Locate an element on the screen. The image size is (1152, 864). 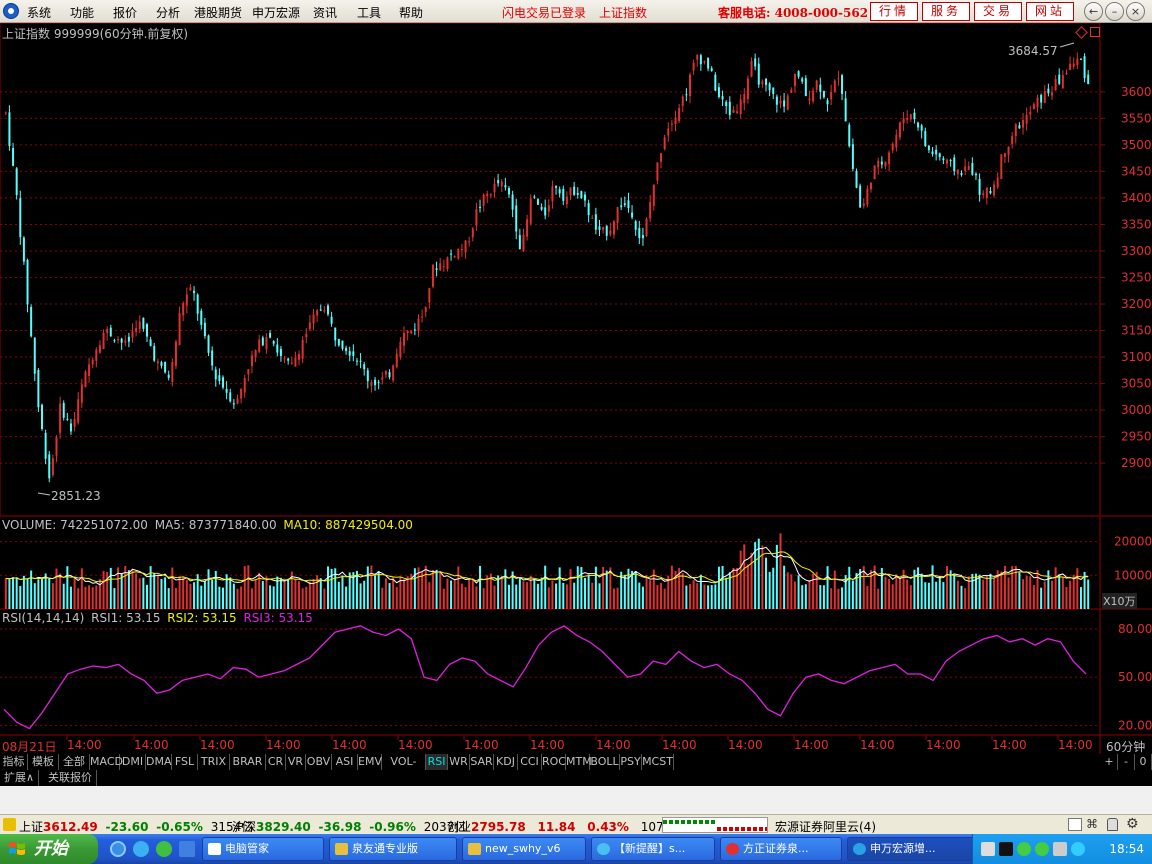
lock-icon is located at coordinates (1112, 824).